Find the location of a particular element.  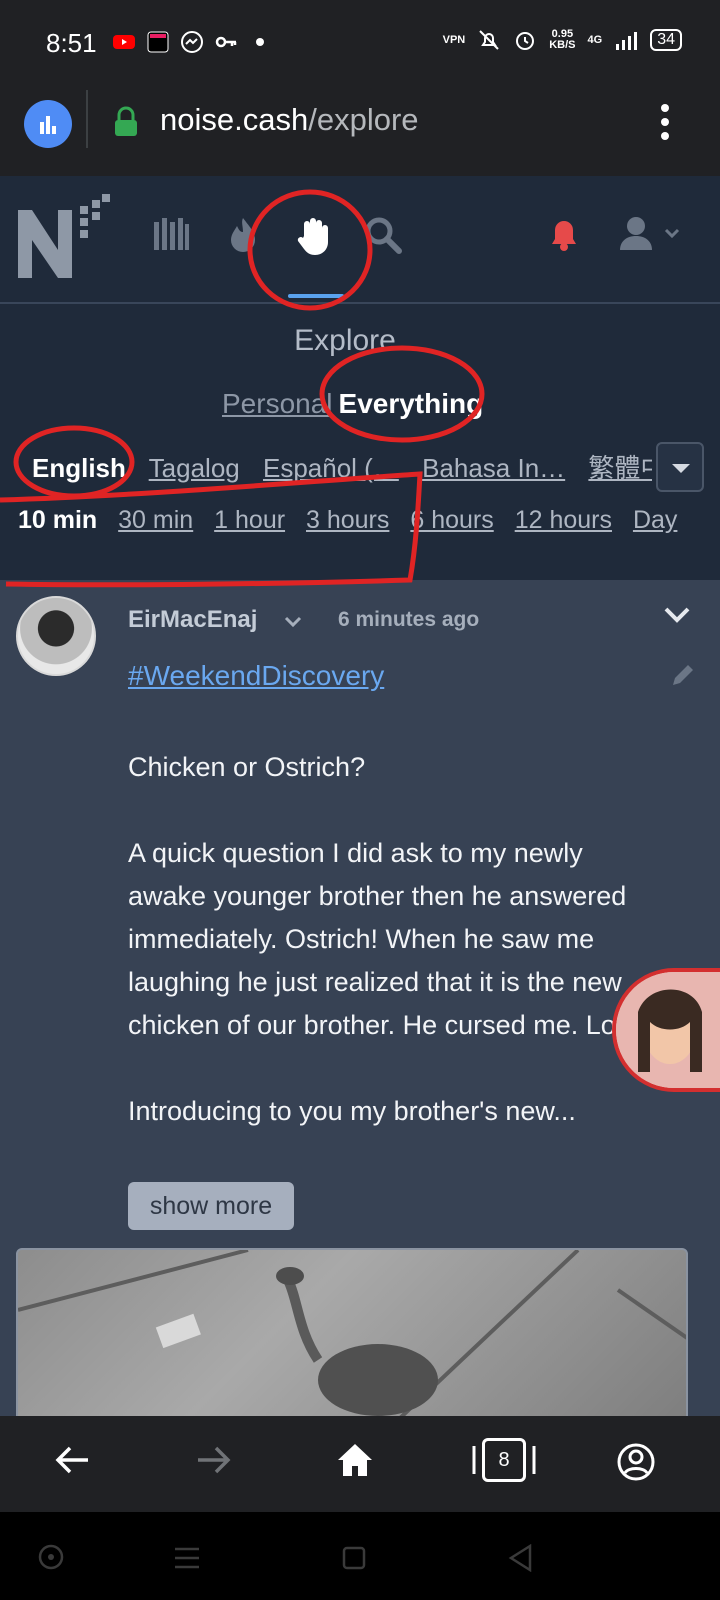

library-icon is located at coordinates (171, 234).